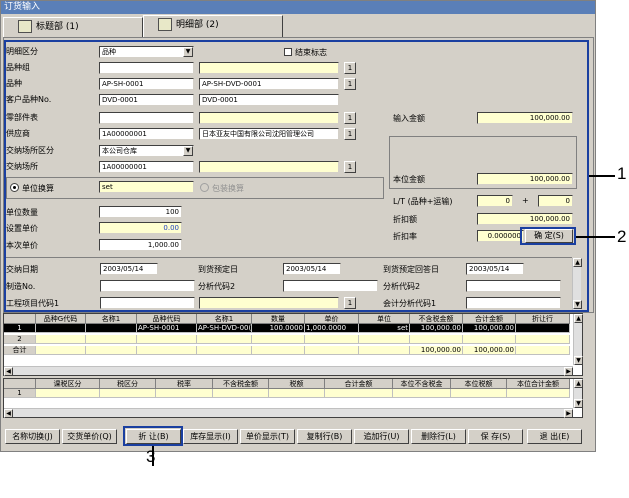  Describe the element at coordinates (436, 319) in the screenshot. I see `grid1-header-8: 不含税金额` at that location.